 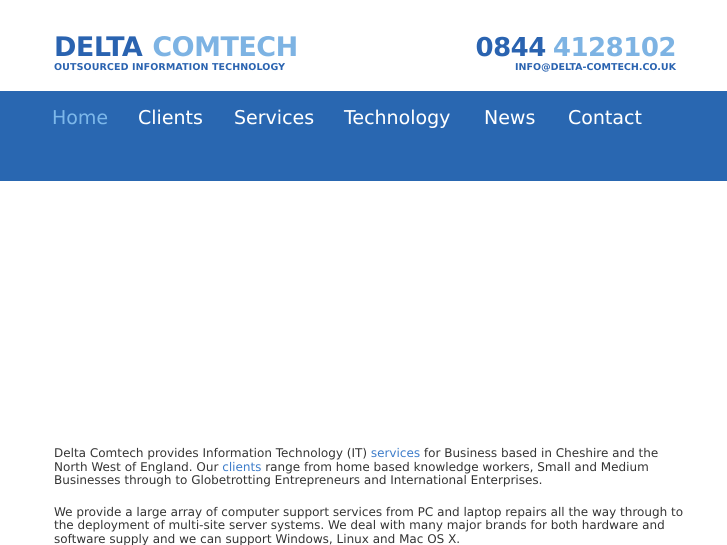 I want to click on body-paragraph: Delta Comtech provides Information Technology (IT) services for Business based in Cheshire and the North West of England. Our clients range from home based knowledge workers, Small and Medium Businesses through to Globetrotting Entrepreneurs and International Enterprises., so click(x=357, y=467).